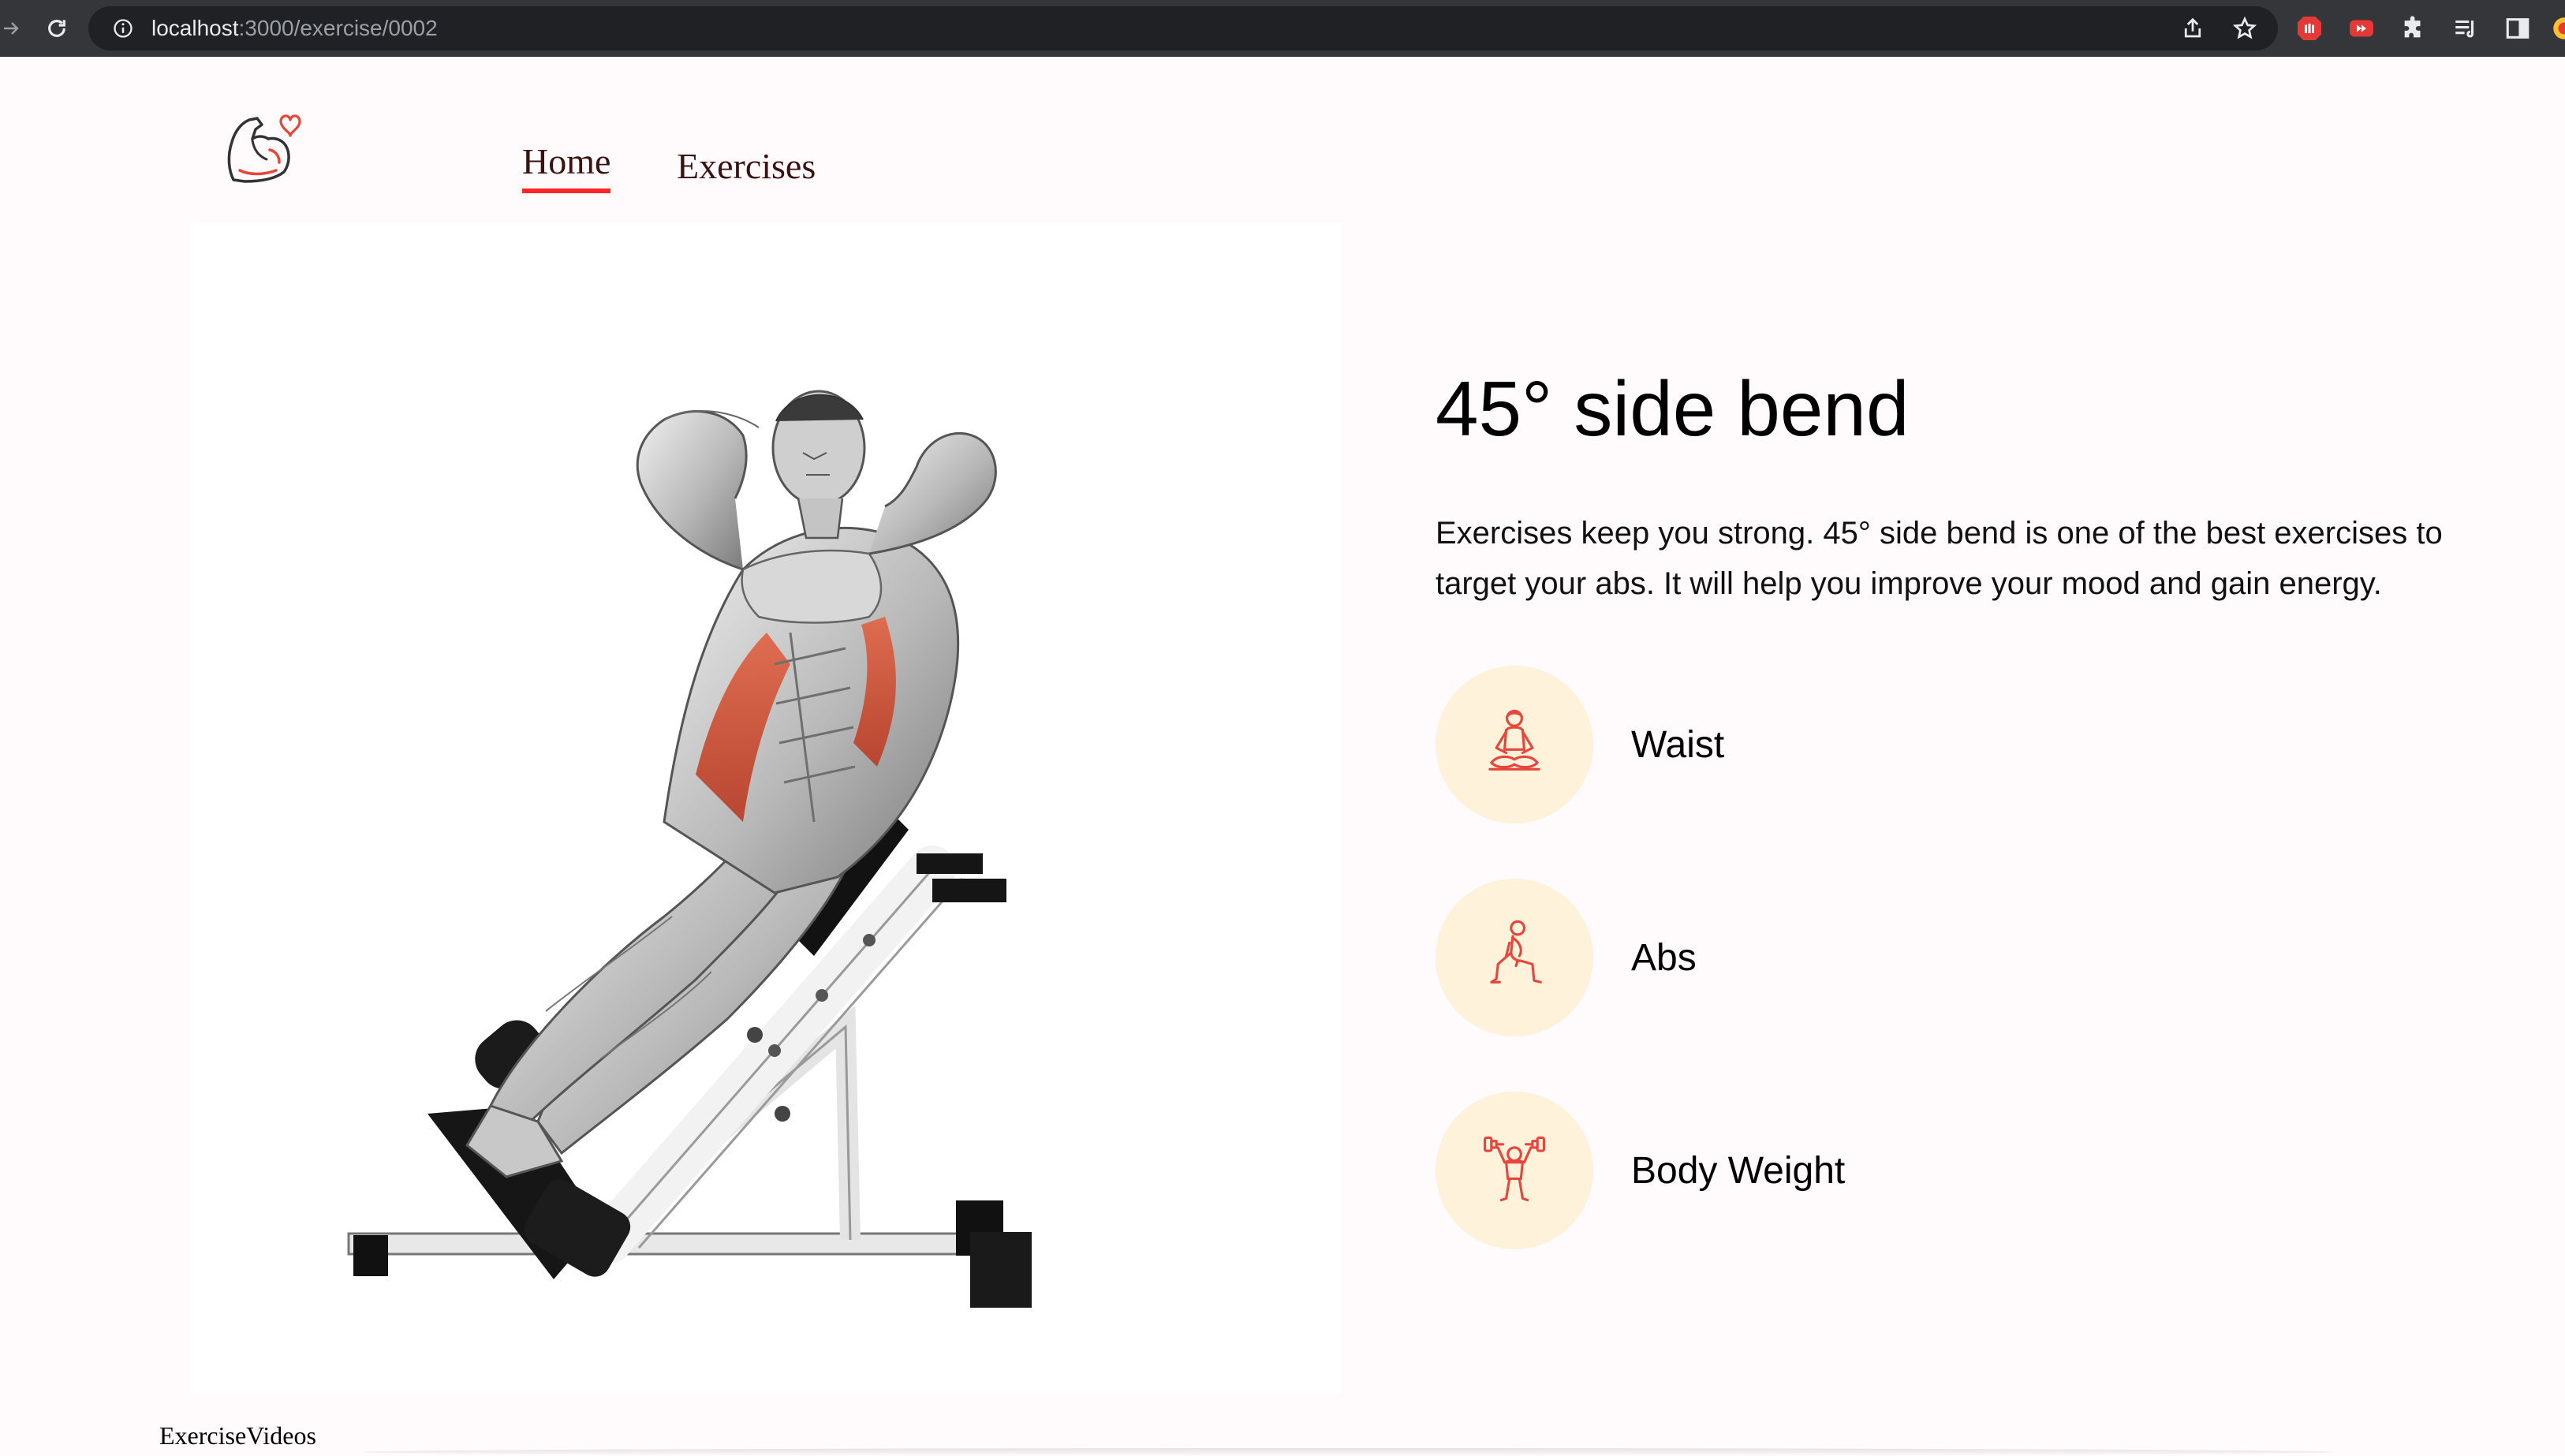 The width and height of the screenshot is (2565, 1456). What do you see at coordinates (1678, 745) in the screenshot?
I see `detail-label: Waist` at bounding box center [1678, 745].